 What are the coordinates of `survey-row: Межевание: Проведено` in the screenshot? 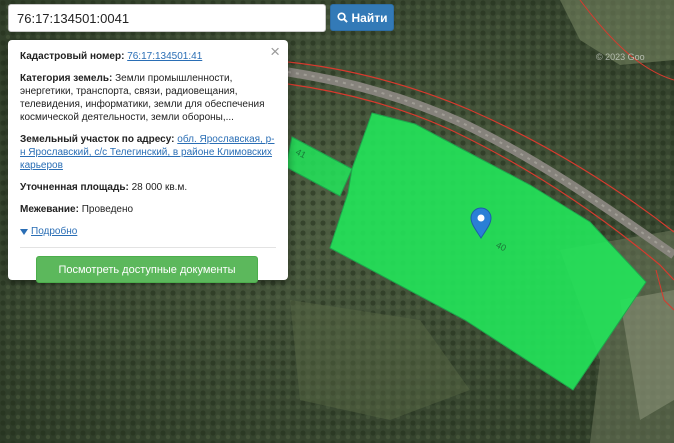 It's located at (148, 209).